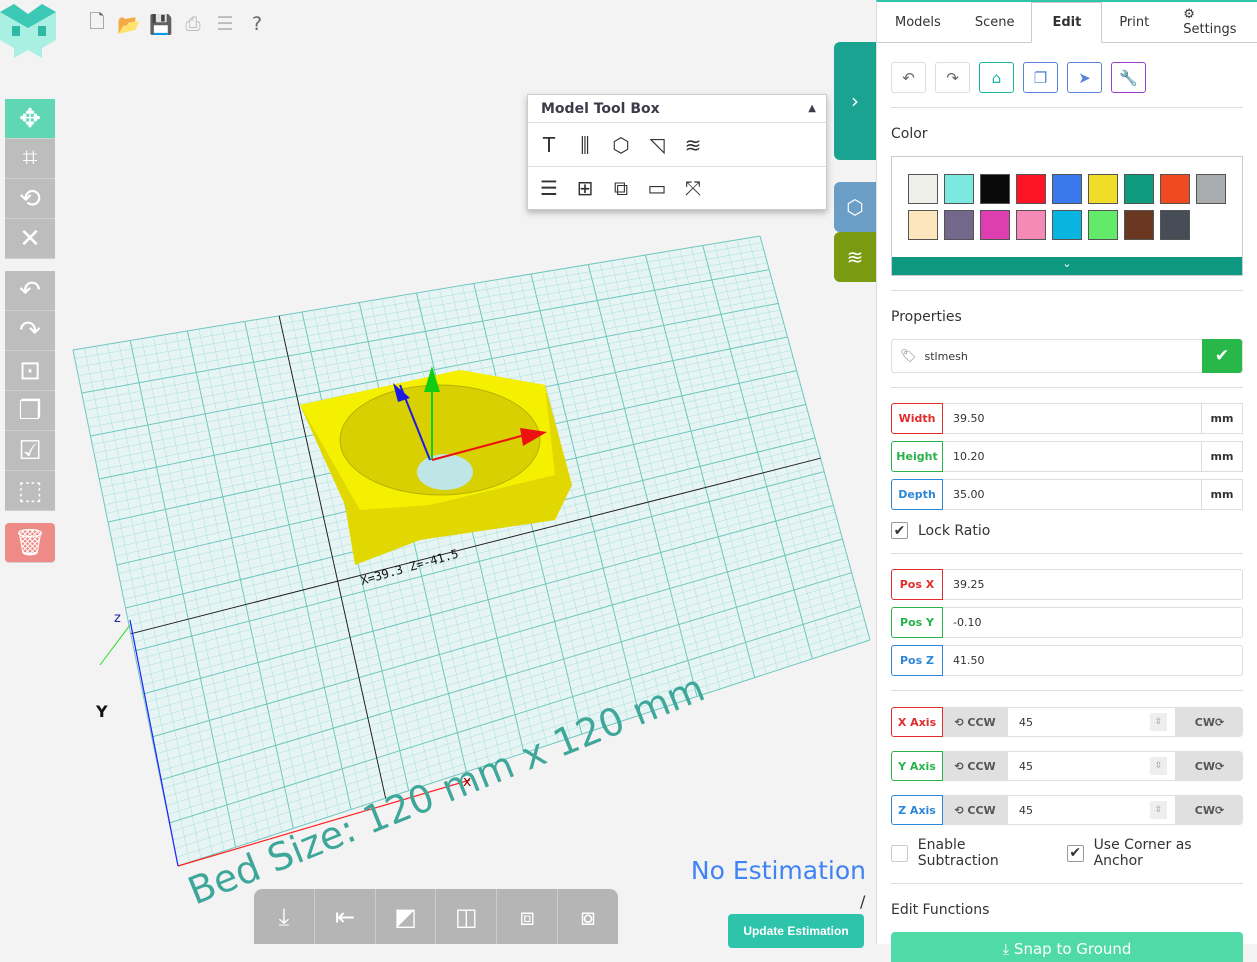 This screenshot has height=962, width=1257. I want to click on z-axis-angle-value: 45, so click(1026, 810).